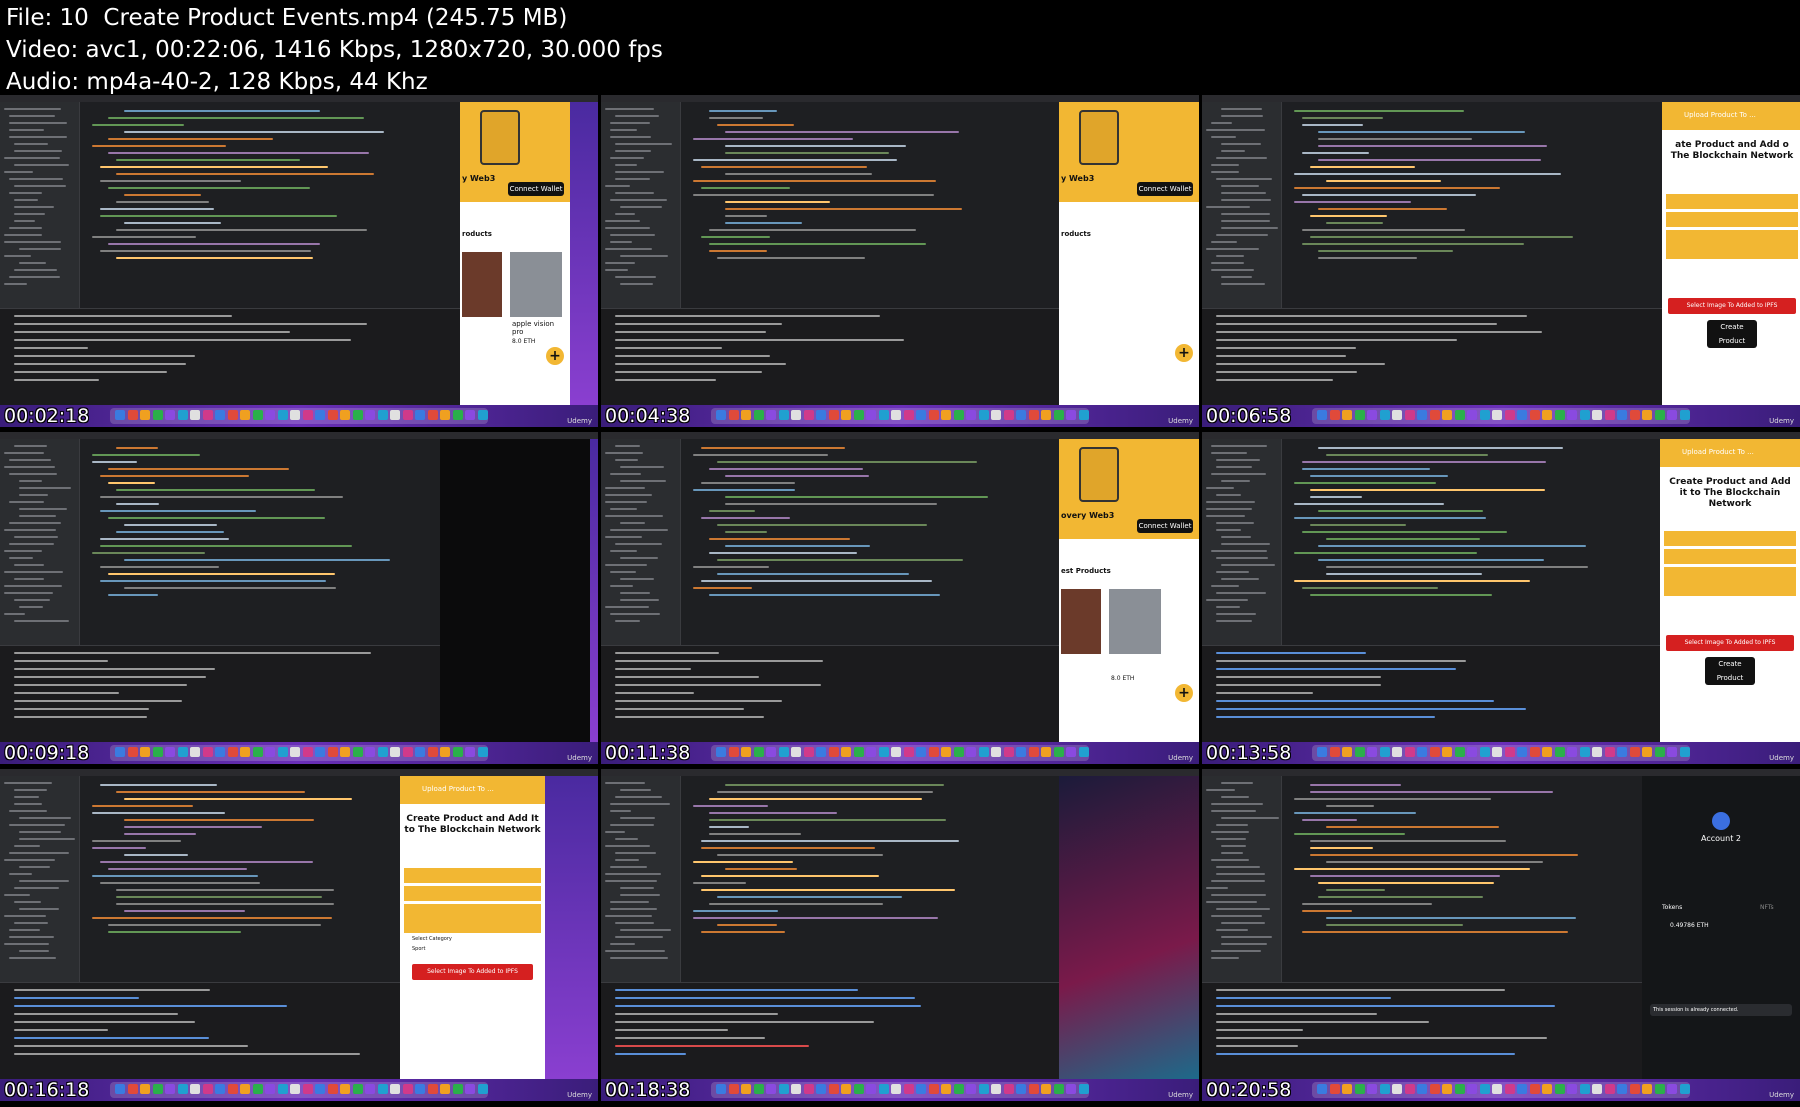  What do you see at coordinates (515, 590) in the screenshot?
I see `simulator-screen` at bounding box center [515, 590].